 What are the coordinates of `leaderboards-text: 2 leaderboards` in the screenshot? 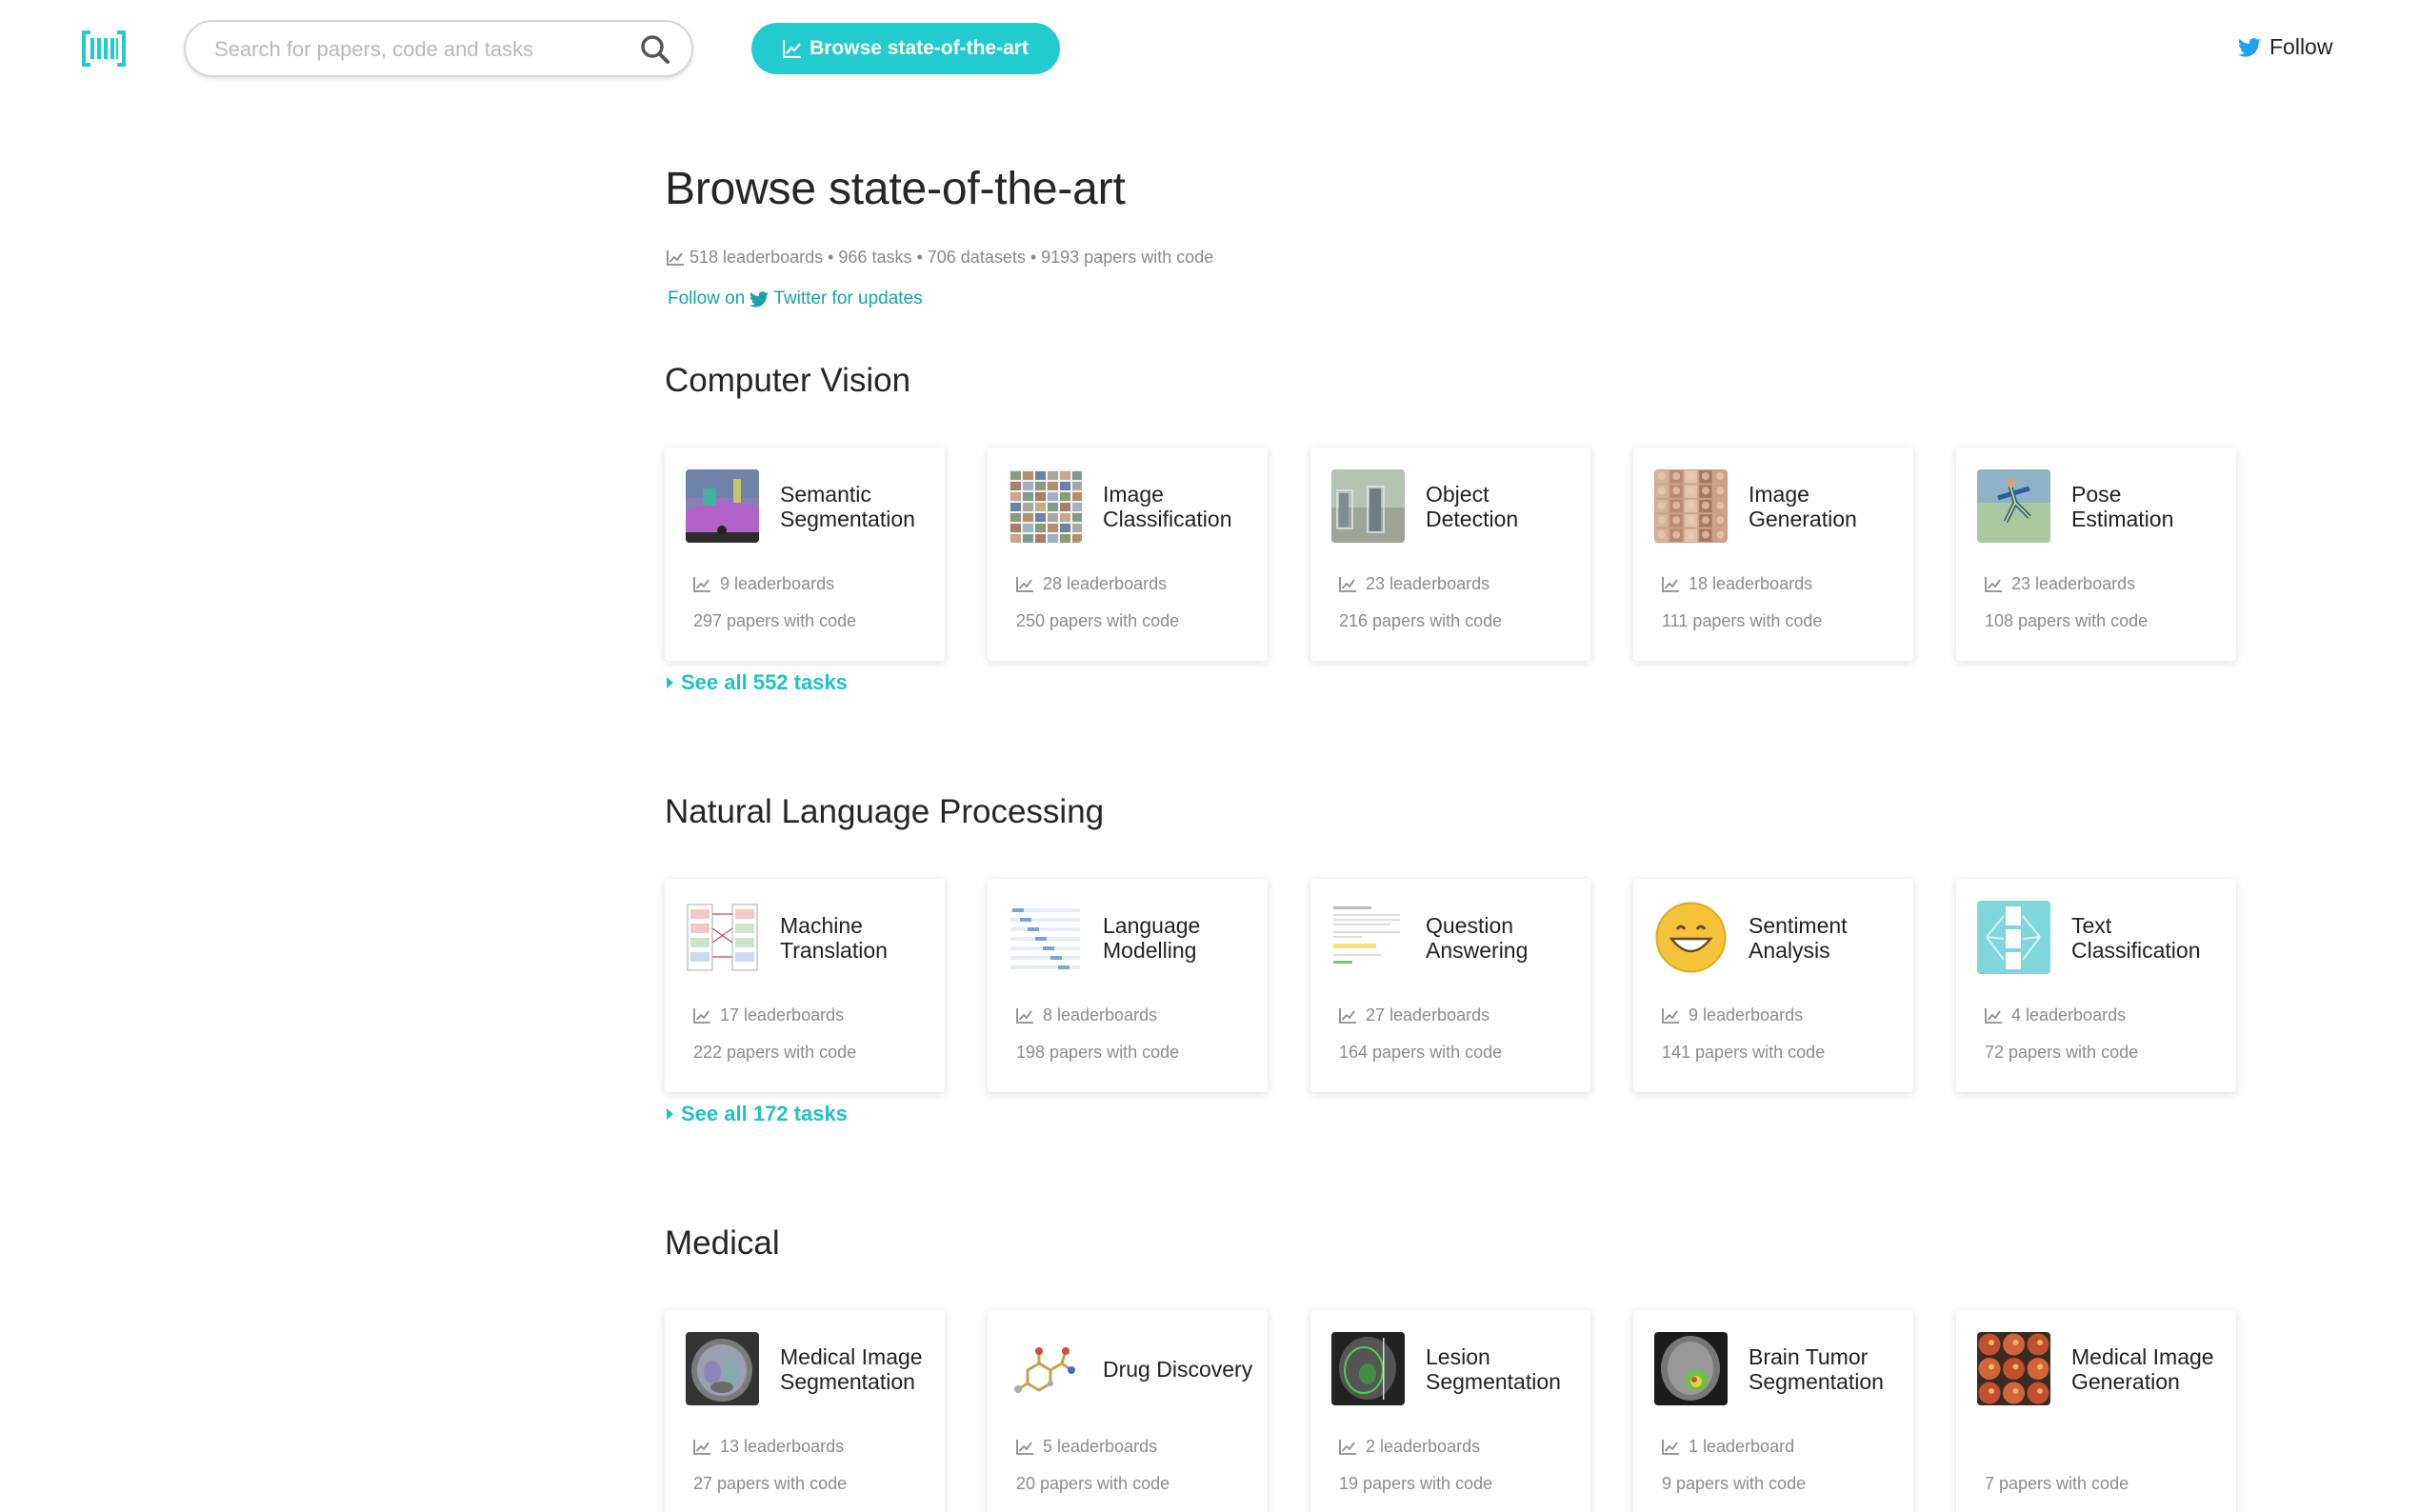 It's located at (1423, 1446).